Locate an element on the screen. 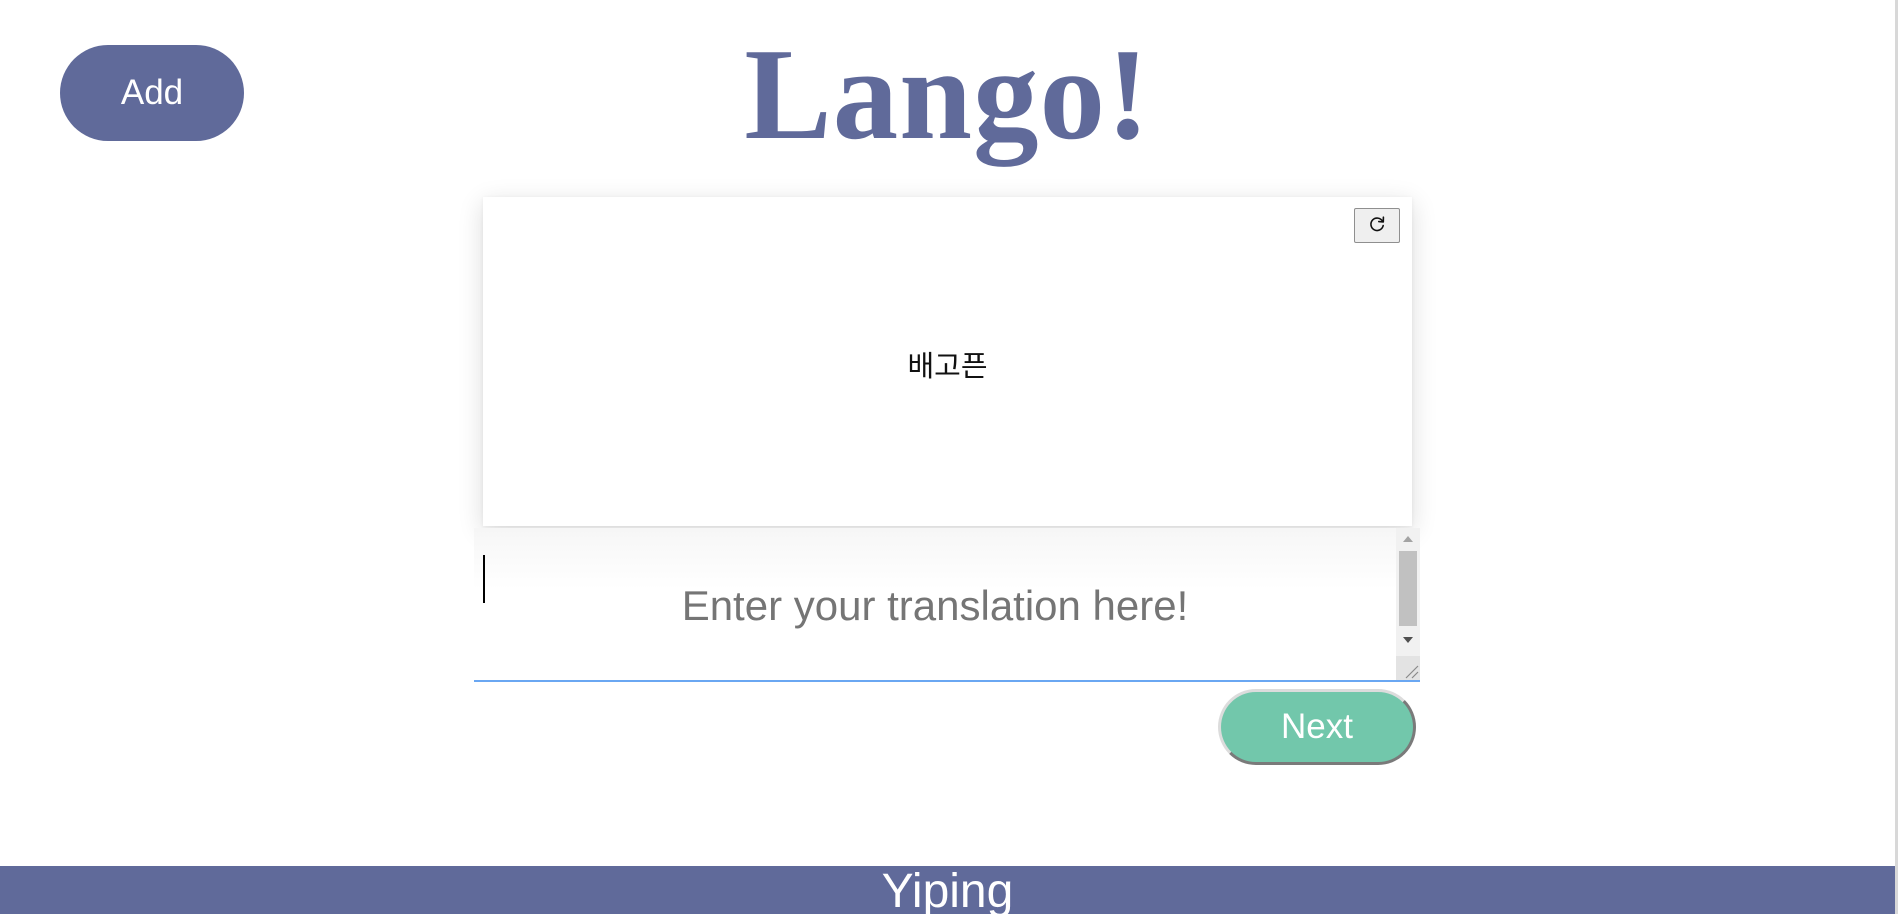 Image resolution: width=1898 pixels, height=914 pixels. scroll-thumb is located at coordinates (1408, 588).